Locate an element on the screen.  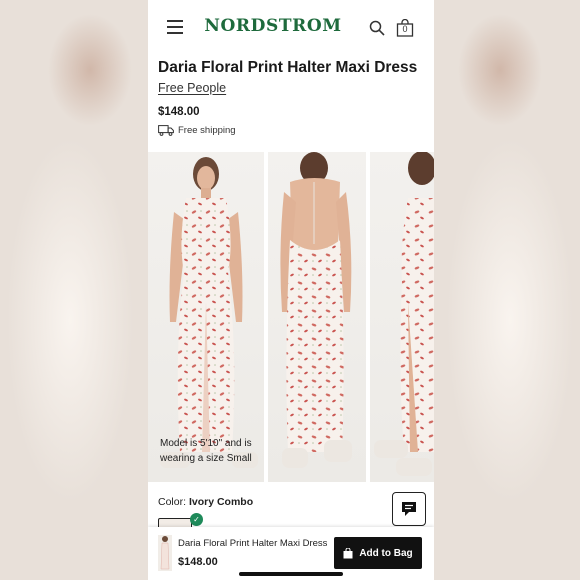
bag-count-badge: 0 is located at coordinates (405, 29).